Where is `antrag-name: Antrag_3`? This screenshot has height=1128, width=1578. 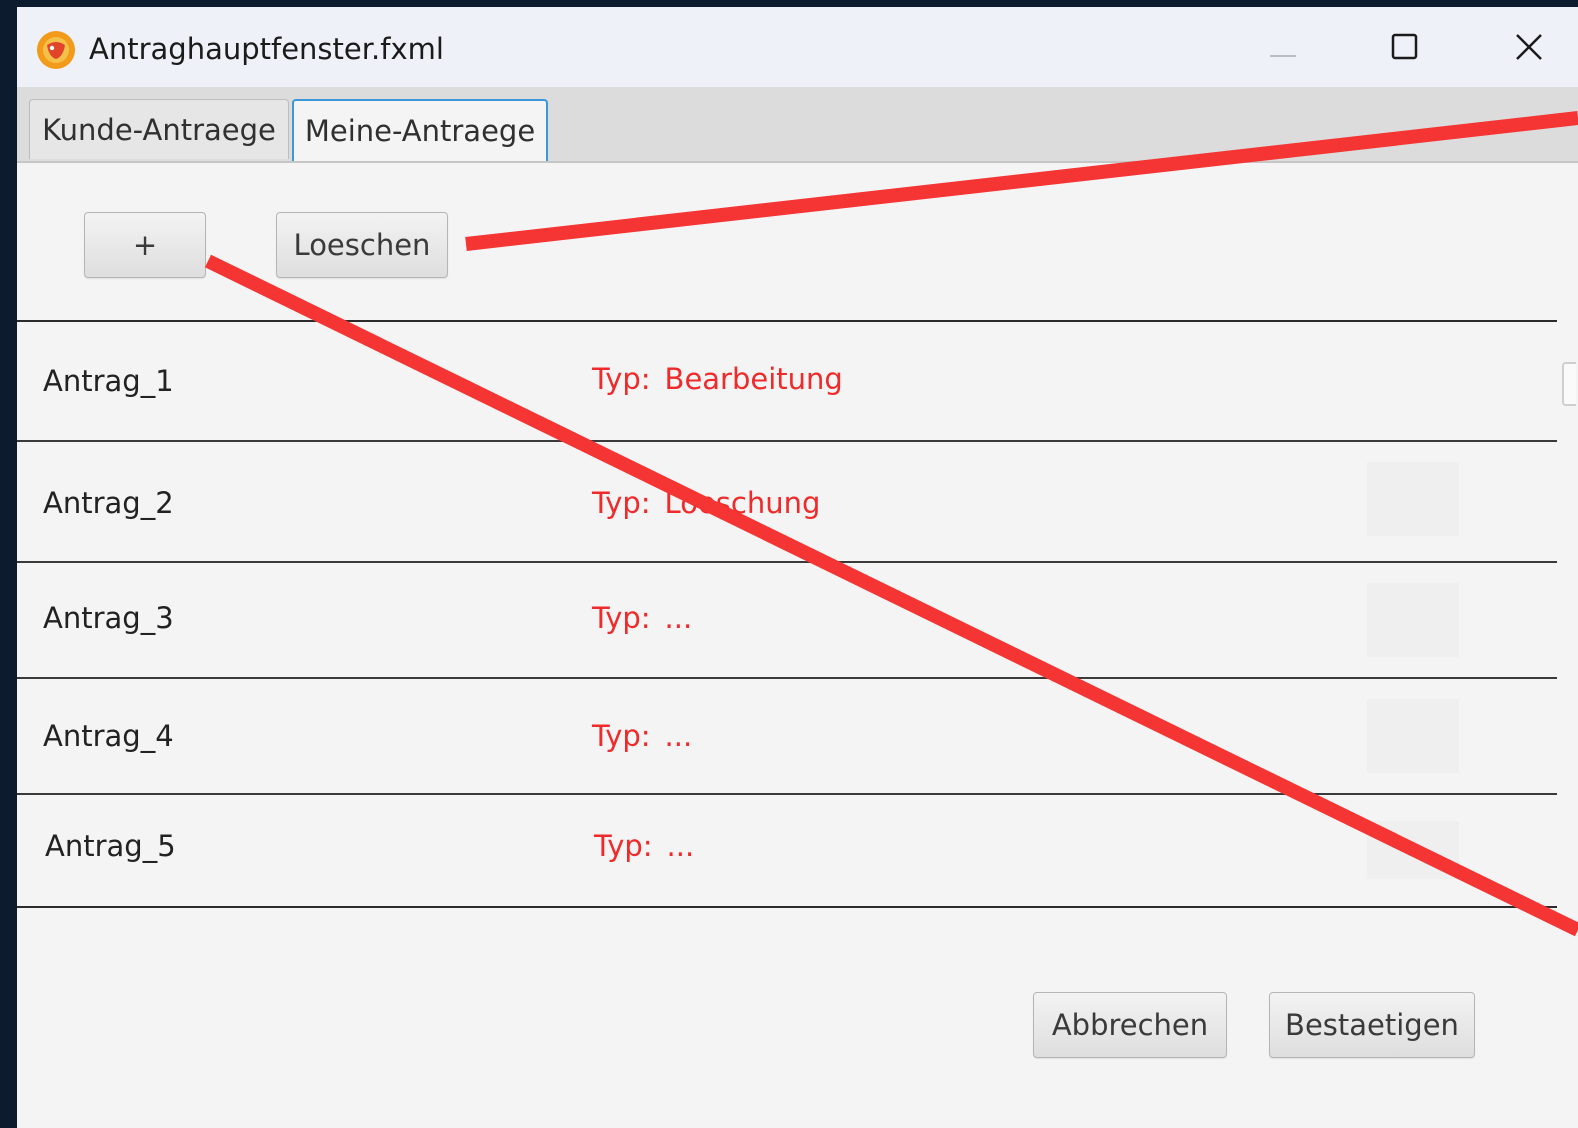
antrag-name: Antrag_3 is located at coordinates (108, 618).